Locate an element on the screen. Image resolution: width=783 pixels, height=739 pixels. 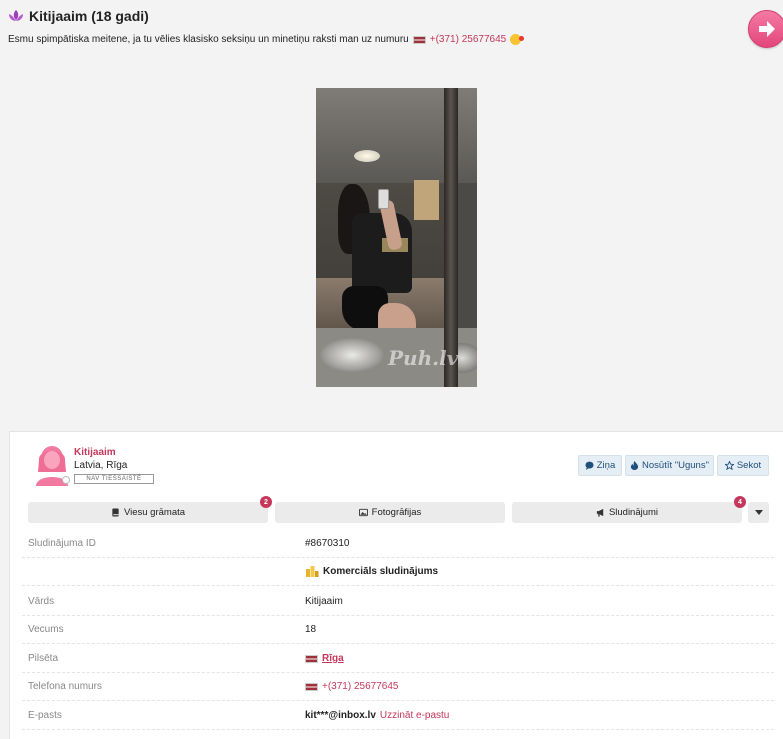
description-phone-link: +(371) 25677645 is located at coordinates (468, 39).